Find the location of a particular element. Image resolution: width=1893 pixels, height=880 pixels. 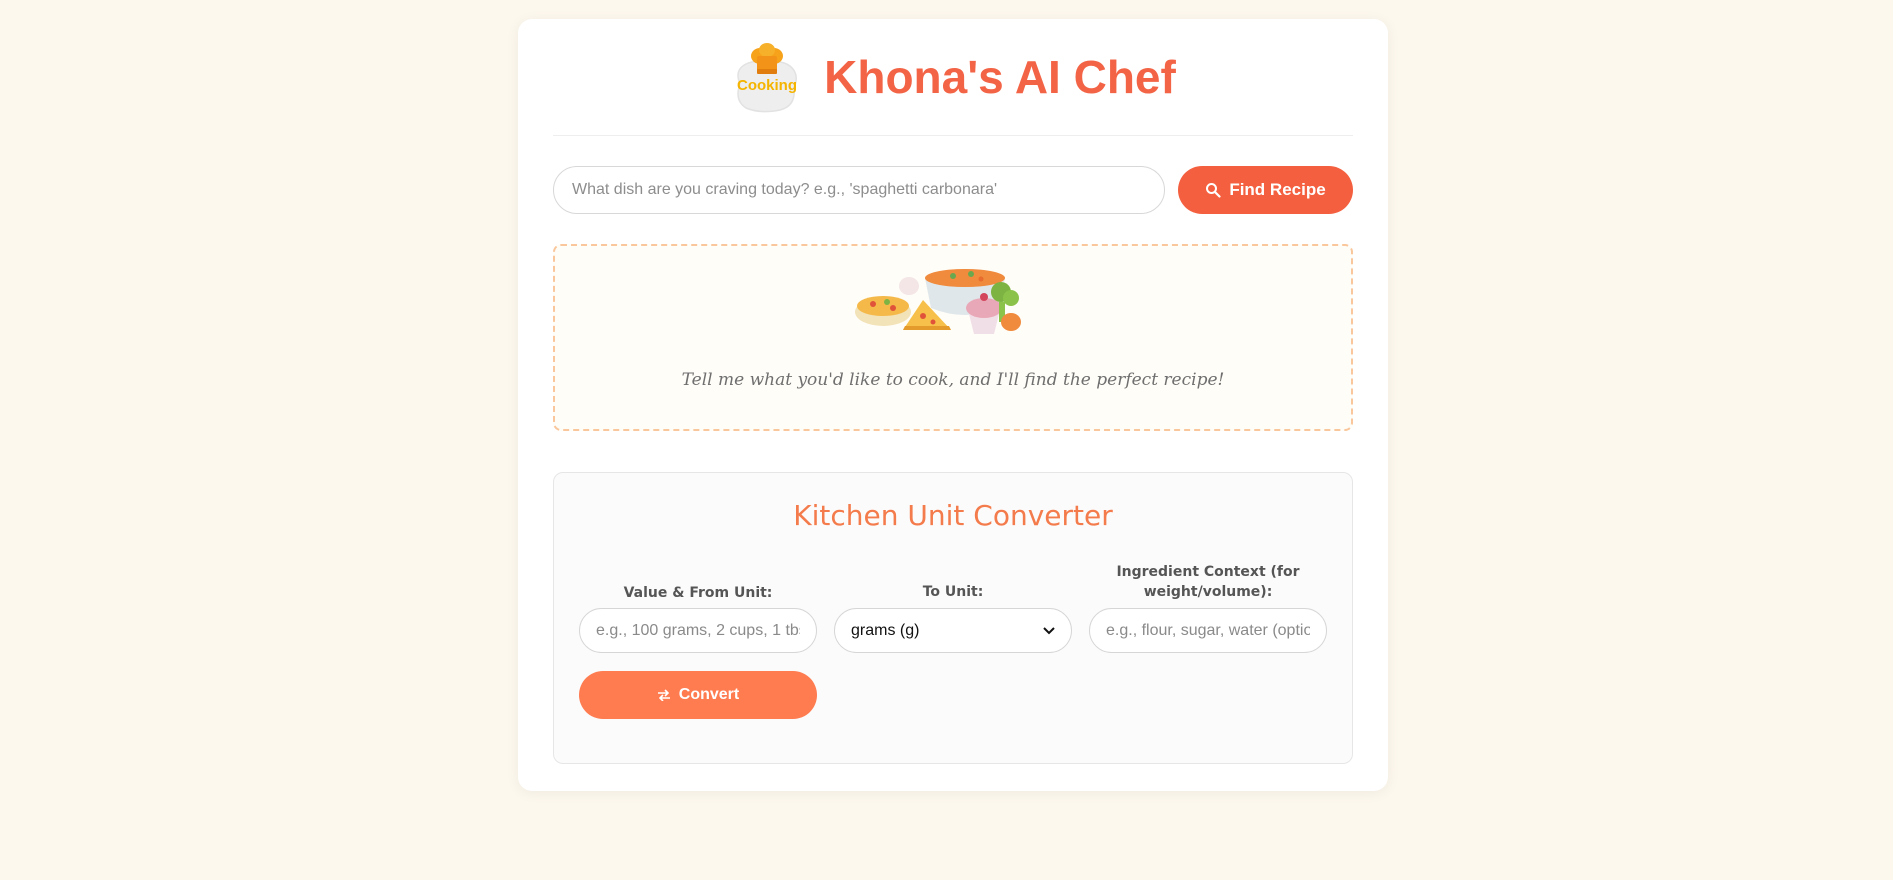

to-unit-select: grams (g) is located at coordinates (953, 630).